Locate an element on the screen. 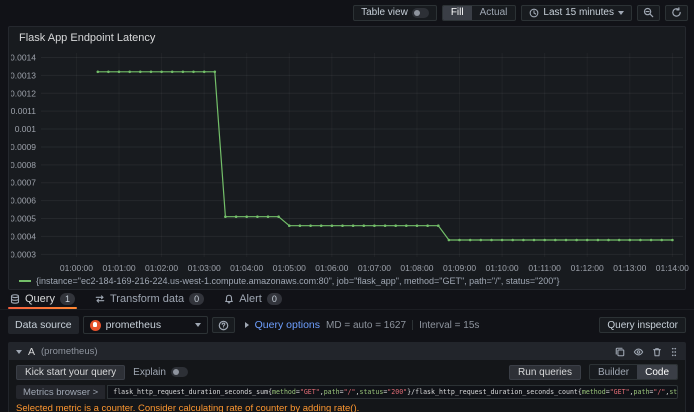 The image size is (694, 412). svg-text: 01:13:00 is located at coordinates (629, 268).